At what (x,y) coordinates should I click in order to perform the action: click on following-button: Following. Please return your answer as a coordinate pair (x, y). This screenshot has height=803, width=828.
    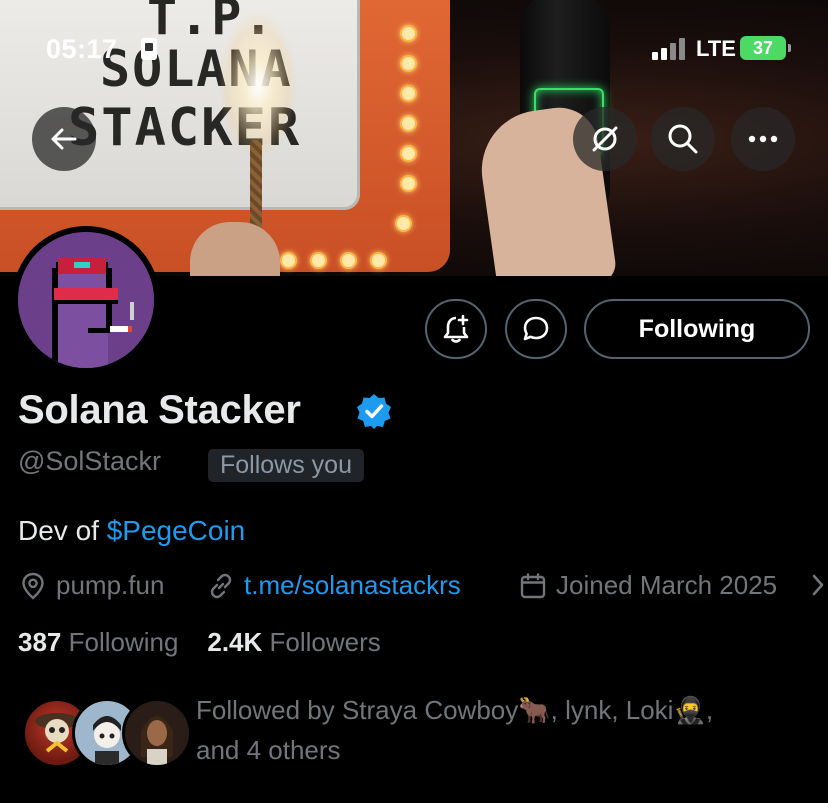
    Looking at the image, I should click on (697, 329).